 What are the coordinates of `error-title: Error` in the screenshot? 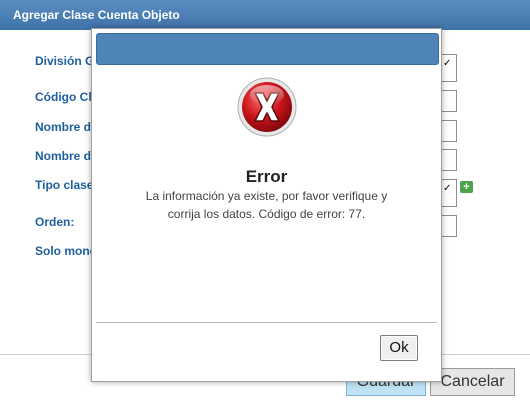 It's located at (266, 176).